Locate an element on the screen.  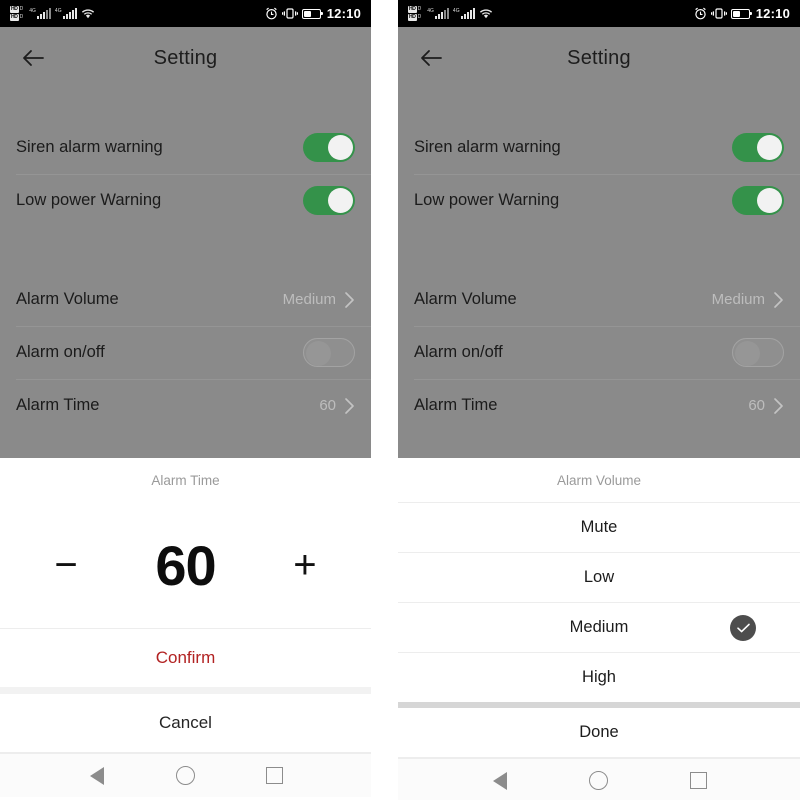
alarm-clock-icon is located at coordinates (700, 13).